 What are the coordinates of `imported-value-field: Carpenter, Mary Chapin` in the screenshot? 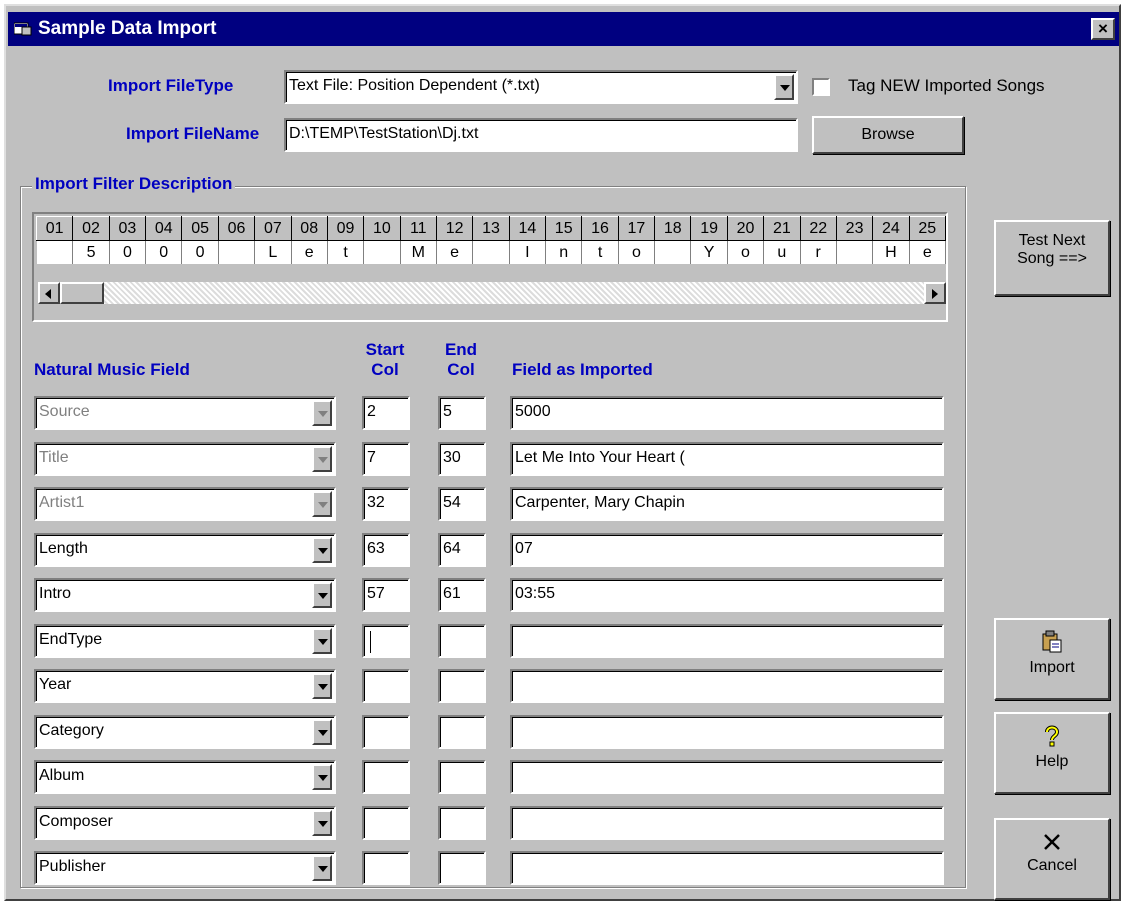 It's located at (727, 504).